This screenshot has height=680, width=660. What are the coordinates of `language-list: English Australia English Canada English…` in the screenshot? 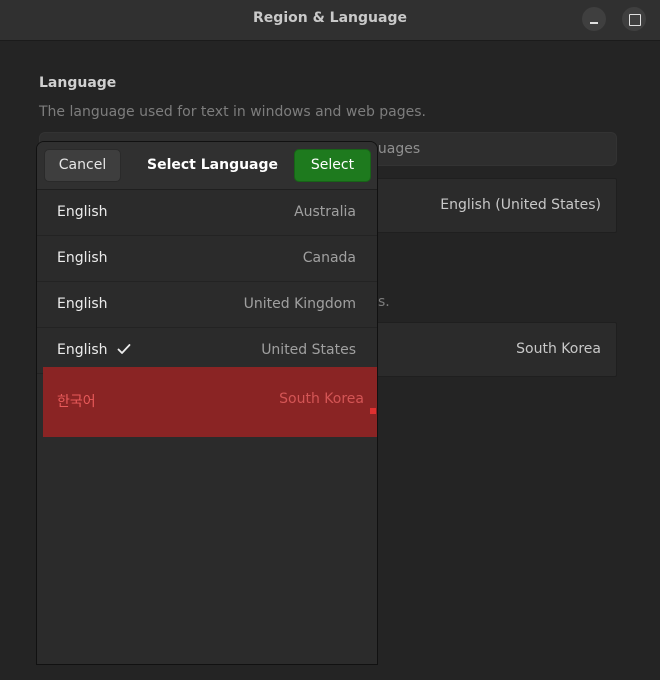 It's located at (207, 282).